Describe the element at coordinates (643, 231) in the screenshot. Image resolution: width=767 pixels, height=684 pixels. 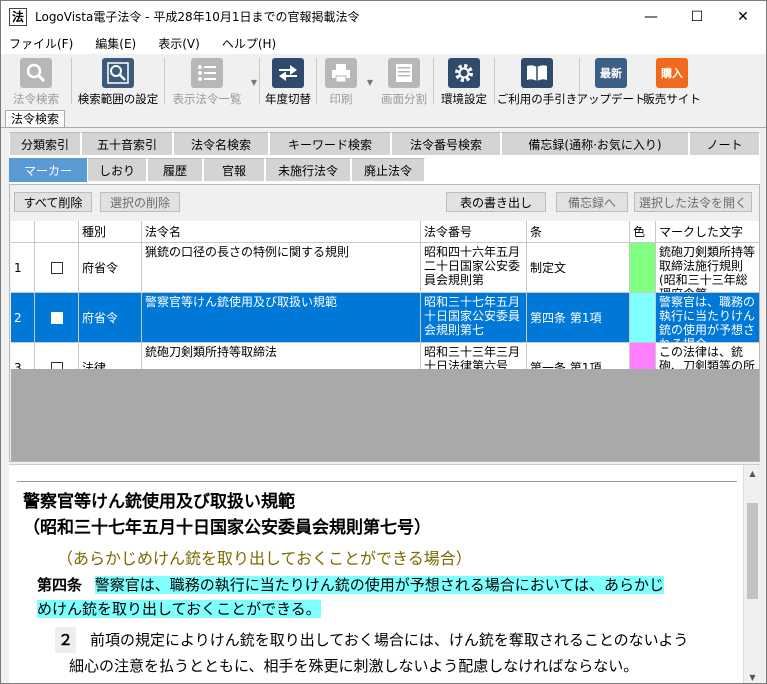
I see `column-header-color: 色` at that location.